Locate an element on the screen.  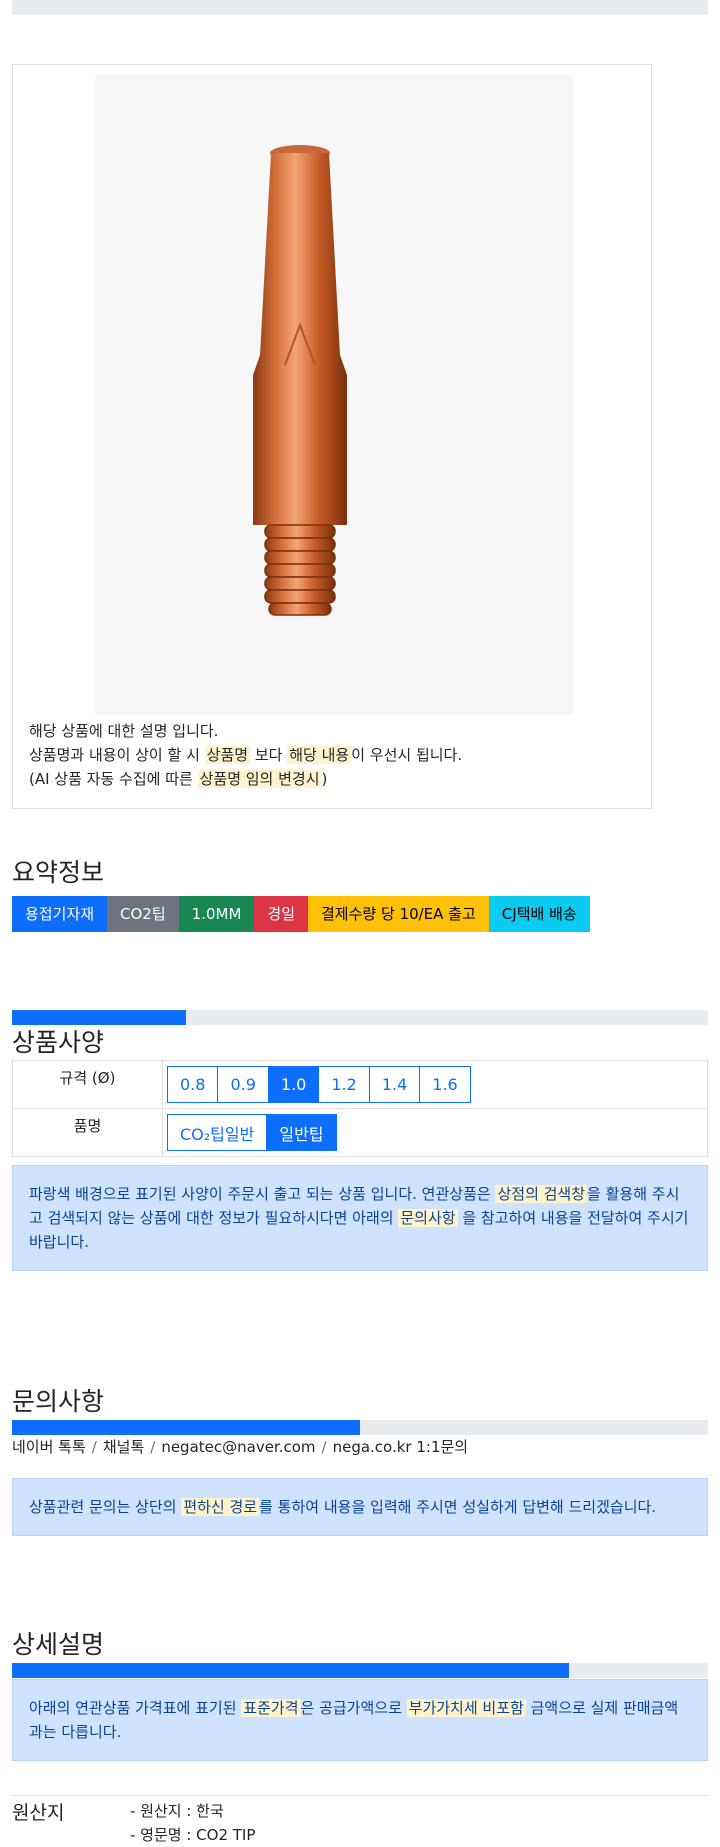
origin-divider is located at coordinates (360, 1795).